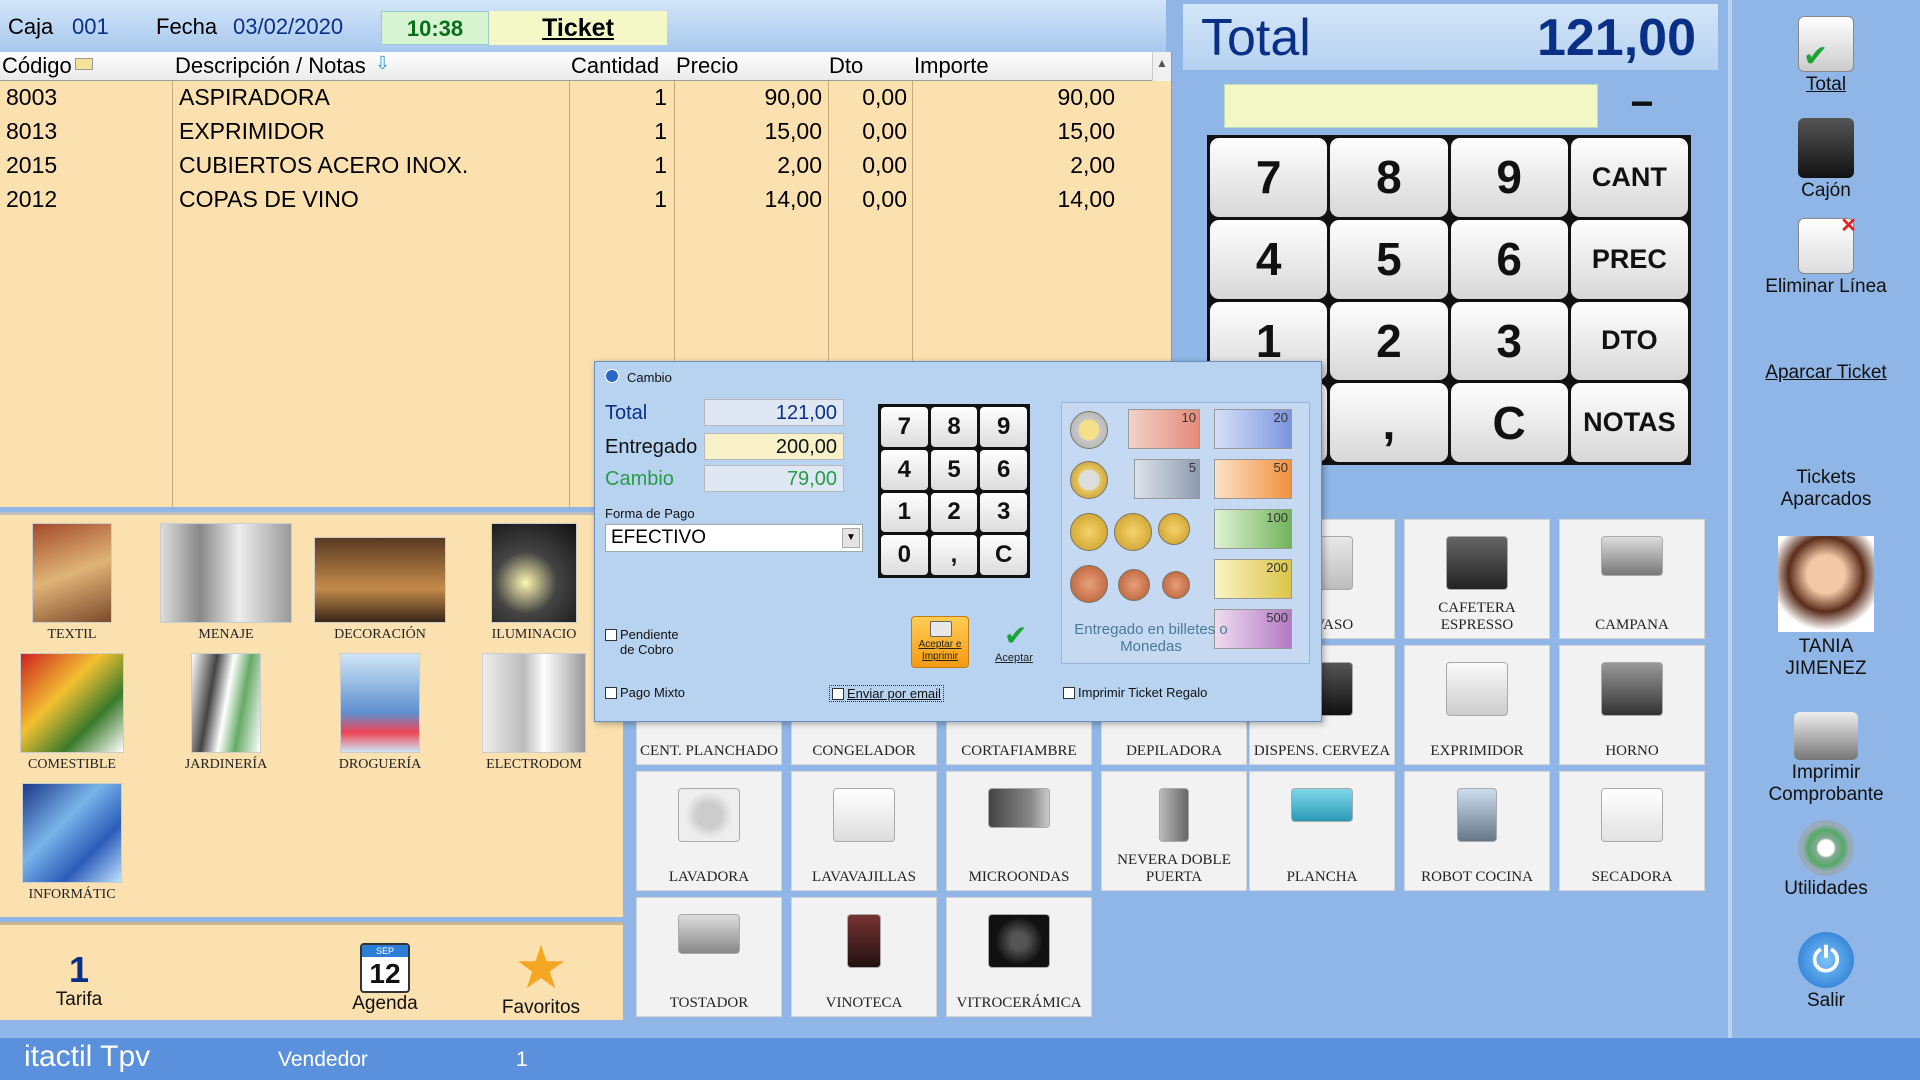  What do you see at coordinates (886, 693) in the screenshot?
I see `enviar-email-checkbox: Enviar por email` at bounding box center [886, 693].